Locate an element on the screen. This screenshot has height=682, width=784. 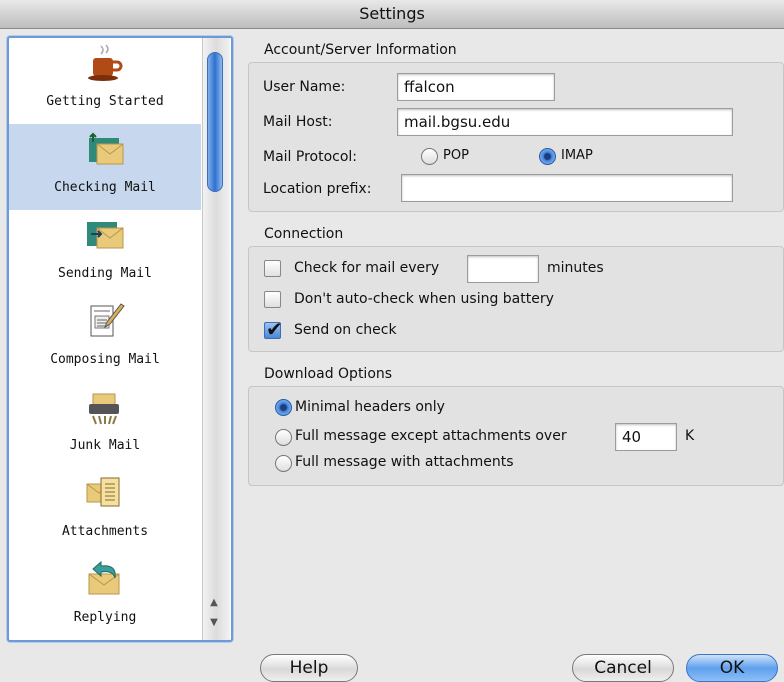
coffee-cup-icon is located at coordinates (105, 62).